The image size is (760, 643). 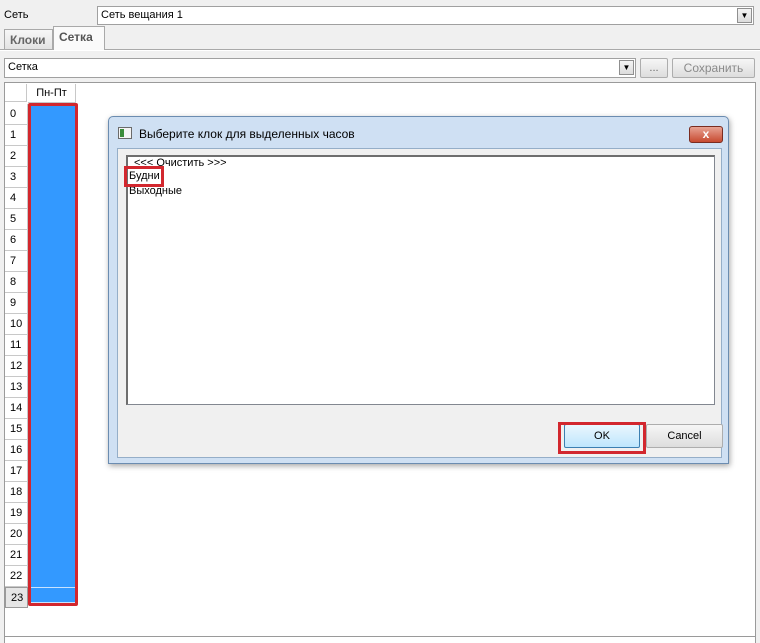 I want to click on app-window-icon, so click(x=125, y=133).